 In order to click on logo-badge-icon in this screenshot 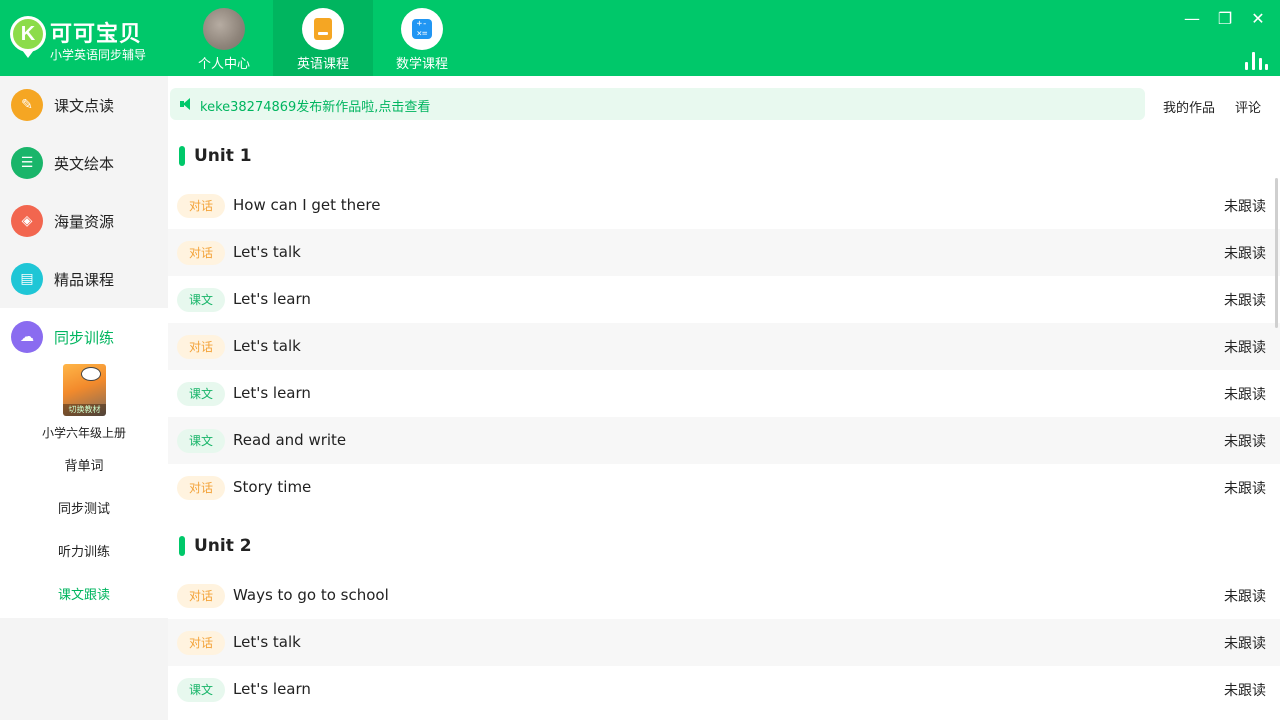, I will do `click(28, 34)`.